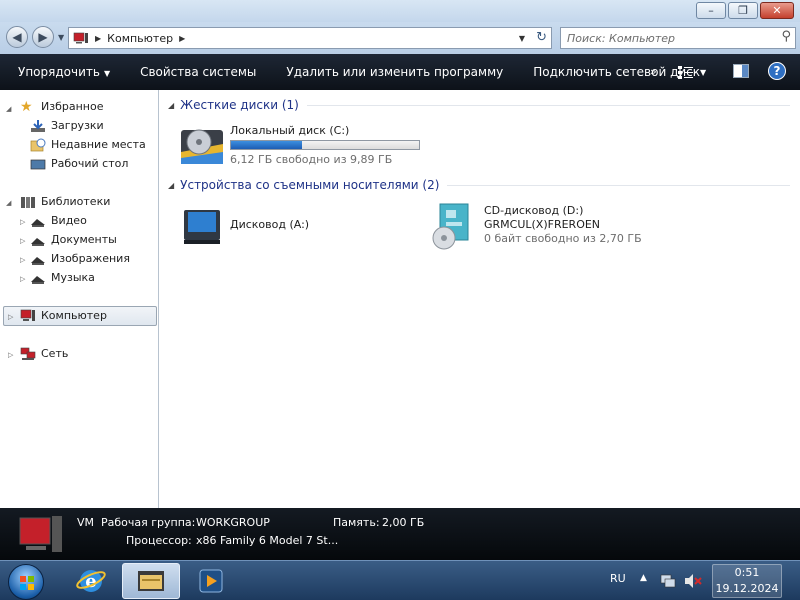 The image size is (800, 600). I want to click on hard-drives-group-header: ◢ Жесткие диски (1), so click(479, 105).